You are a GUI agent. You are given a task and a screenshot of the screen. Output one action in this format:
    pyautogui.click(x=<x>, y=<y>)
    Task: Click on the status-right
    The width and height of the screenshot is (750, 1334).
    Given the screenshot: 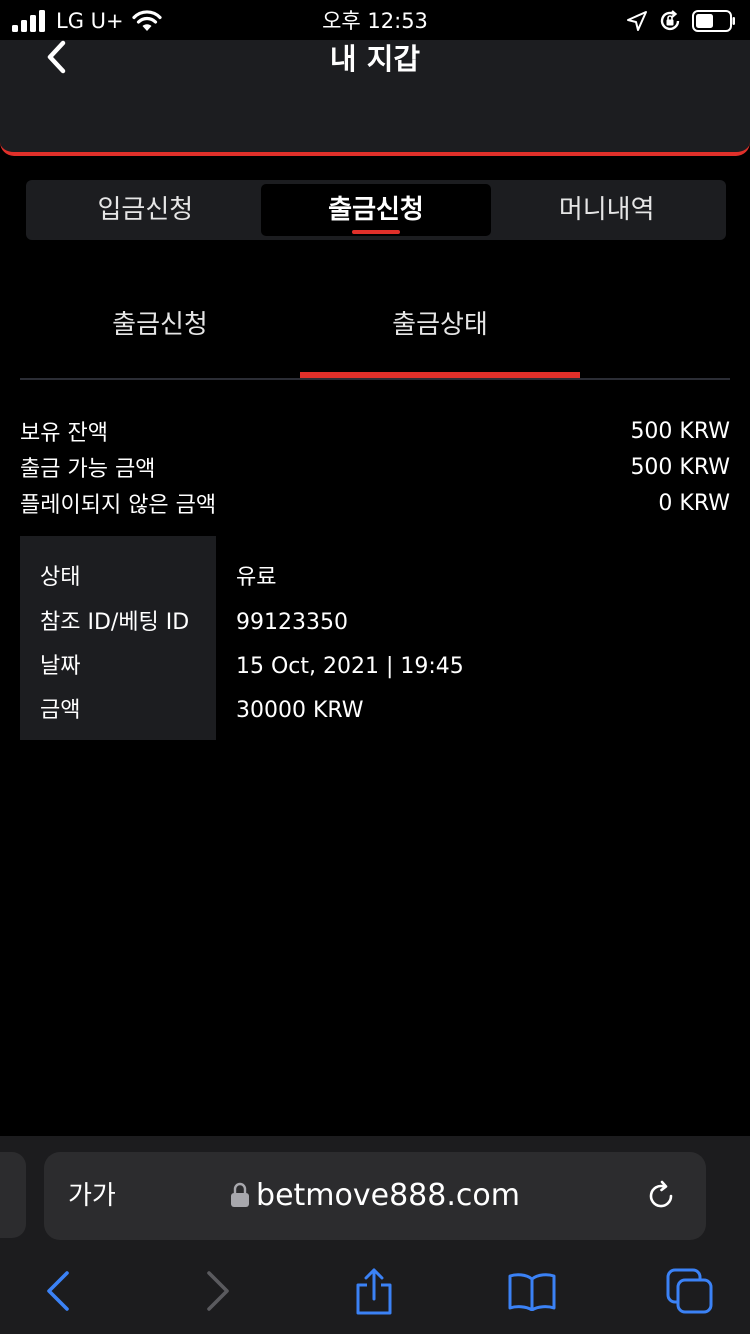 What is the action you would take?
    pyautogui.click(x=681, y=21)
    